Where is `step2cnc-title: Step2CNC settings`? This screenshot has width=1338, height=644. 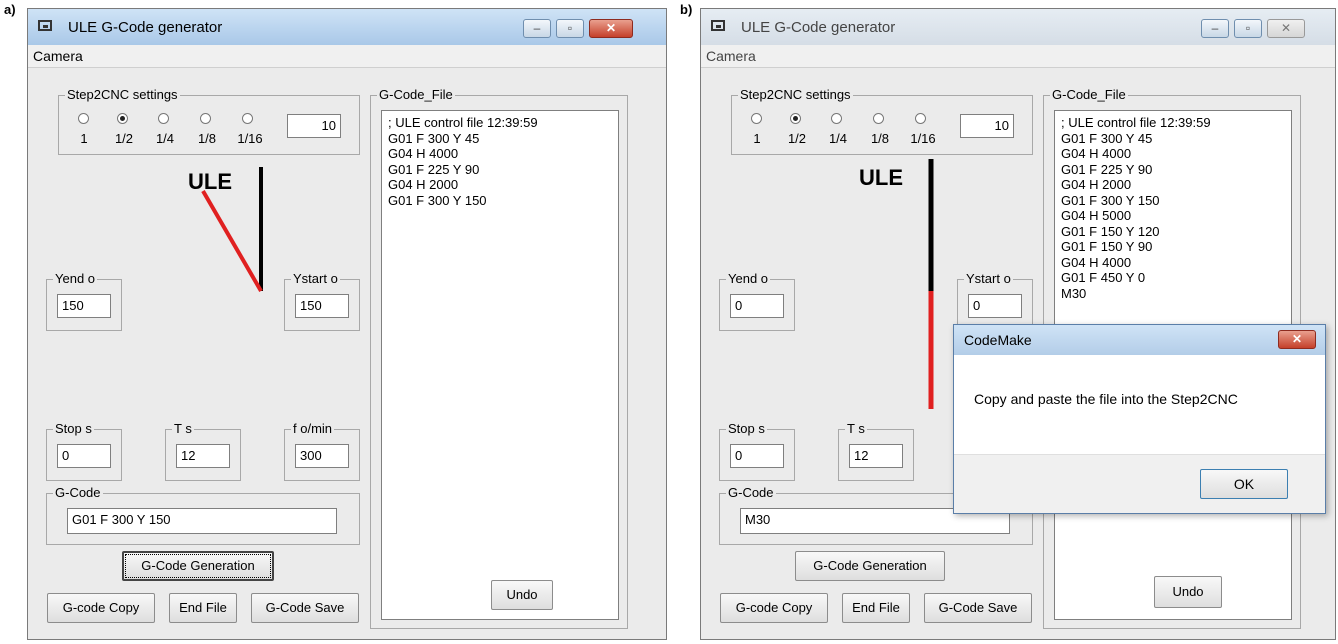
step2cnc-title: Step2CNC settings is located at coordinates (795, 95).